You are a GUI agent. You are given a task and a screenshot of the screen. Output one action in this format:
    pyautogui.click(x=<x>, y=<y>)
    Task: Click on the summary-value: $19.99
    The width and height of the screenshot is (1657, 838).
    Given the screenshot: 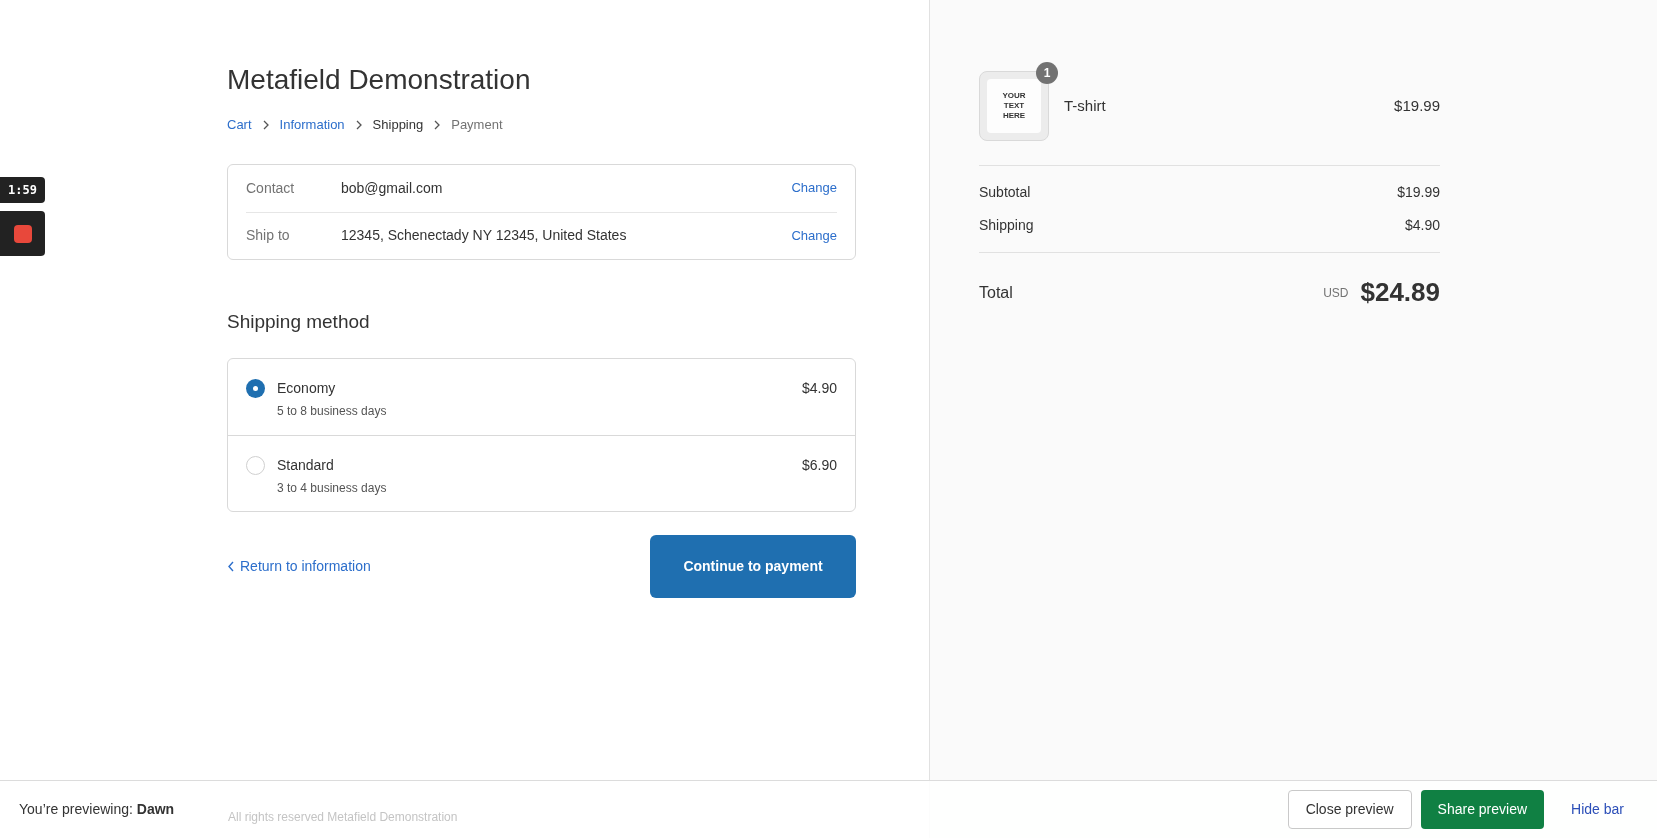 What is the action you would take?
    pyautogui.click(x=1418, y=192)
    